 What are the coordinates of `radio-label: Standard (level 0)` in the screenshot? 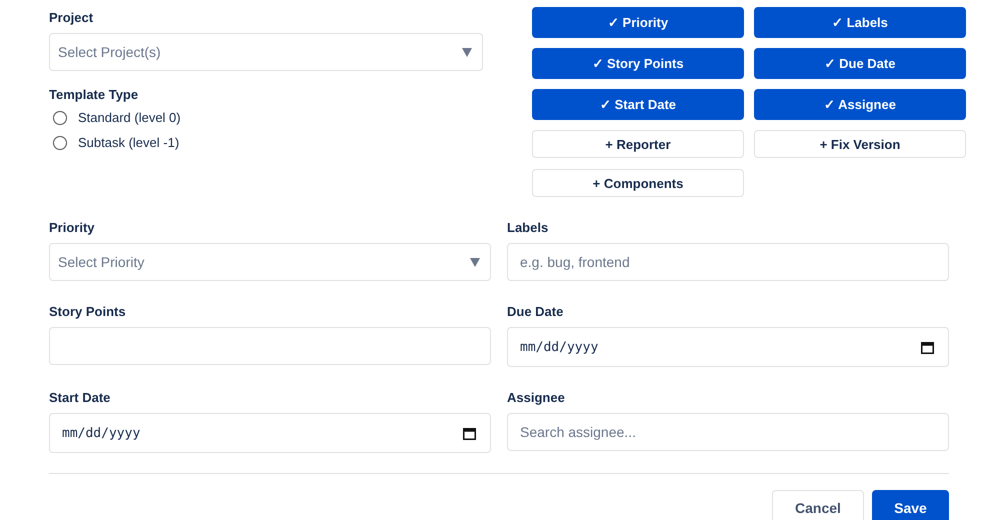 It's located at (129, 117).